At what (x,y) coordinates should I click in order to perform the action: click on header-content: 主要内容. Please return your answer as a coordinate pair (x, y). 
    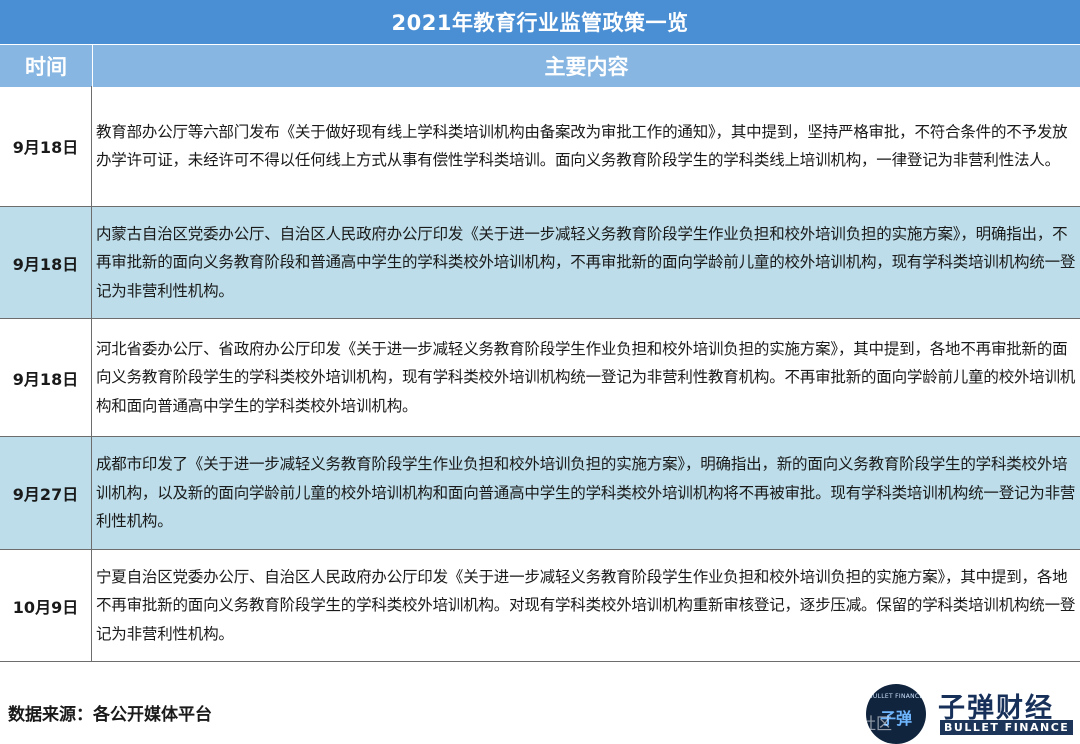
    Looking at the image, I should click on (586, 67).